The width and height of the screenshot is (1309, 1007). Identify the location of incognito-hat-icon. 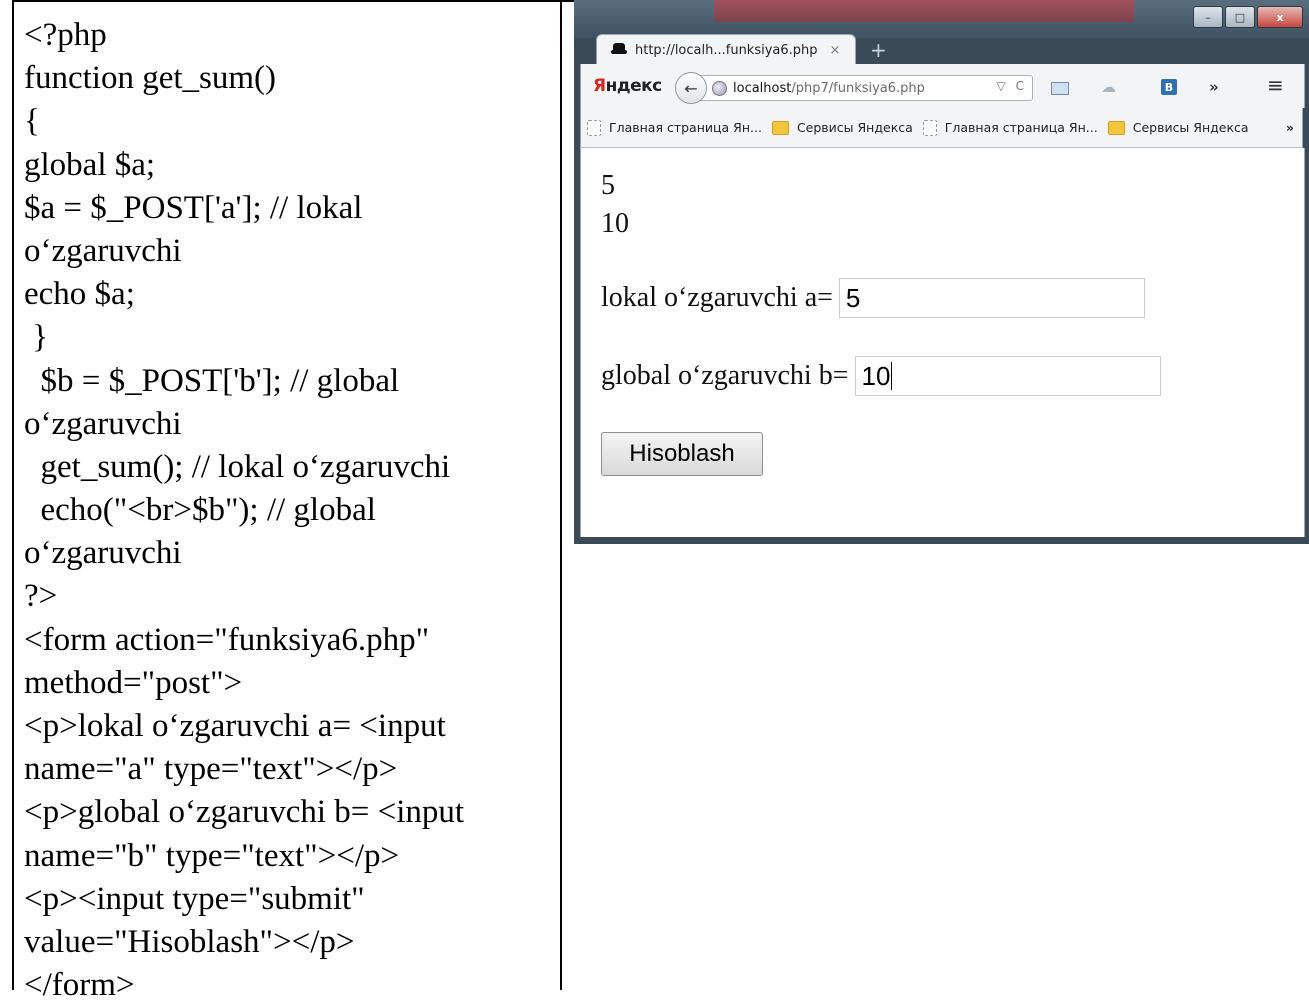
(619, 50).